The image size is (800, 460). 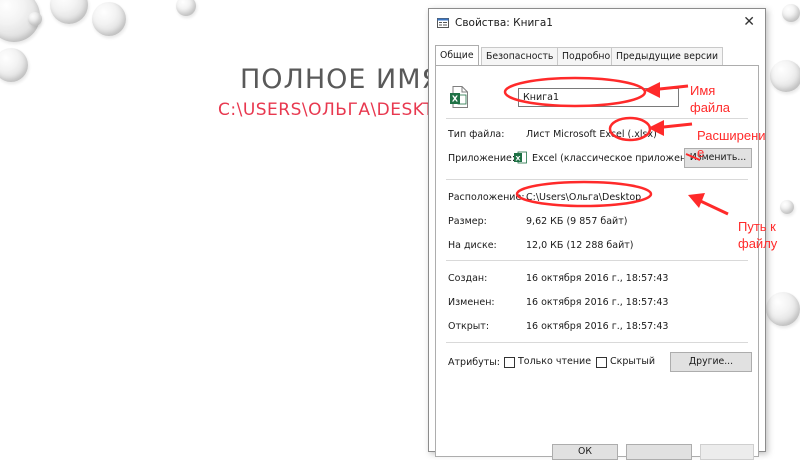 I want to click on excel-app-icon: X, so click(x=520, y=157).